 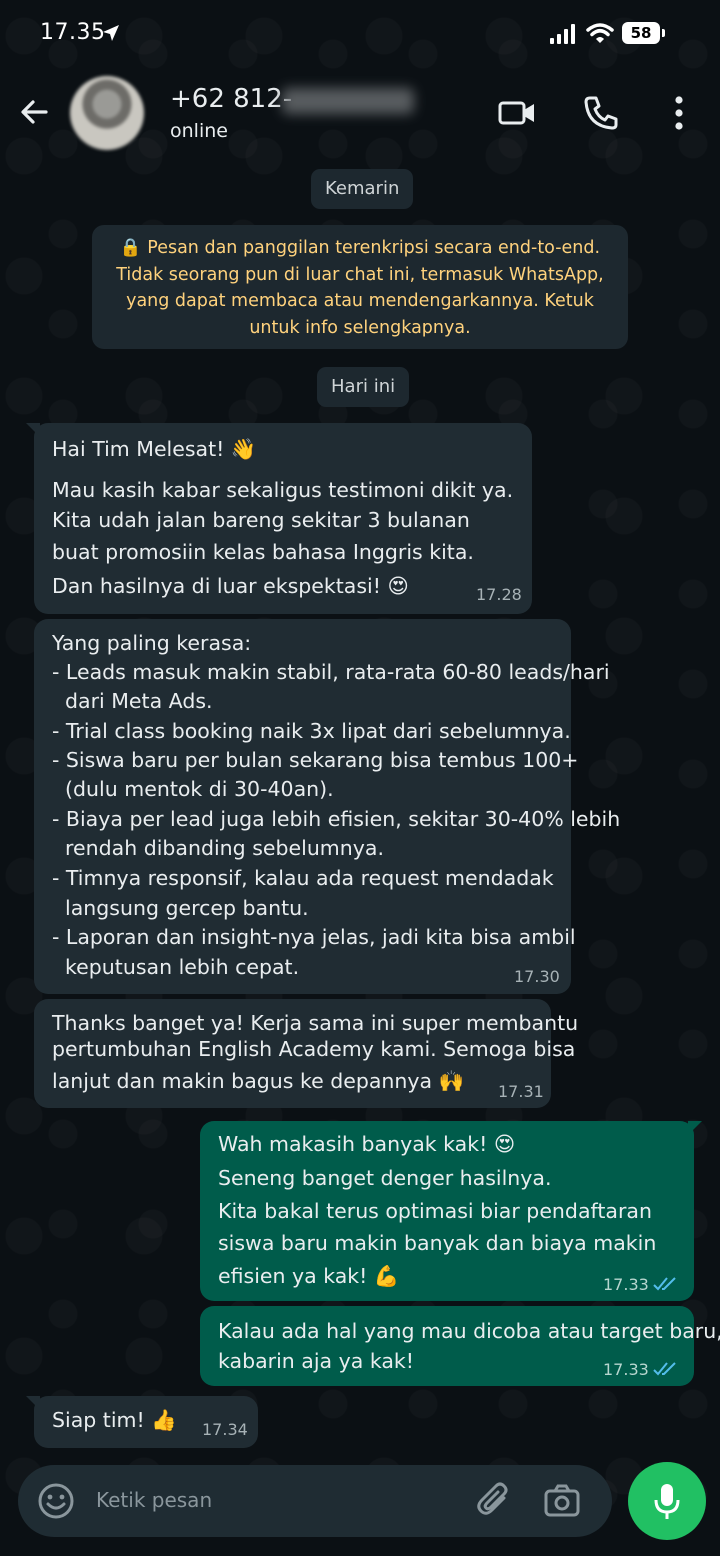 What do you see at coordinates (114, 1420) in the screenshot?
I see `message-line: Siap tim! 👍` at bounding box center [114, 1420].